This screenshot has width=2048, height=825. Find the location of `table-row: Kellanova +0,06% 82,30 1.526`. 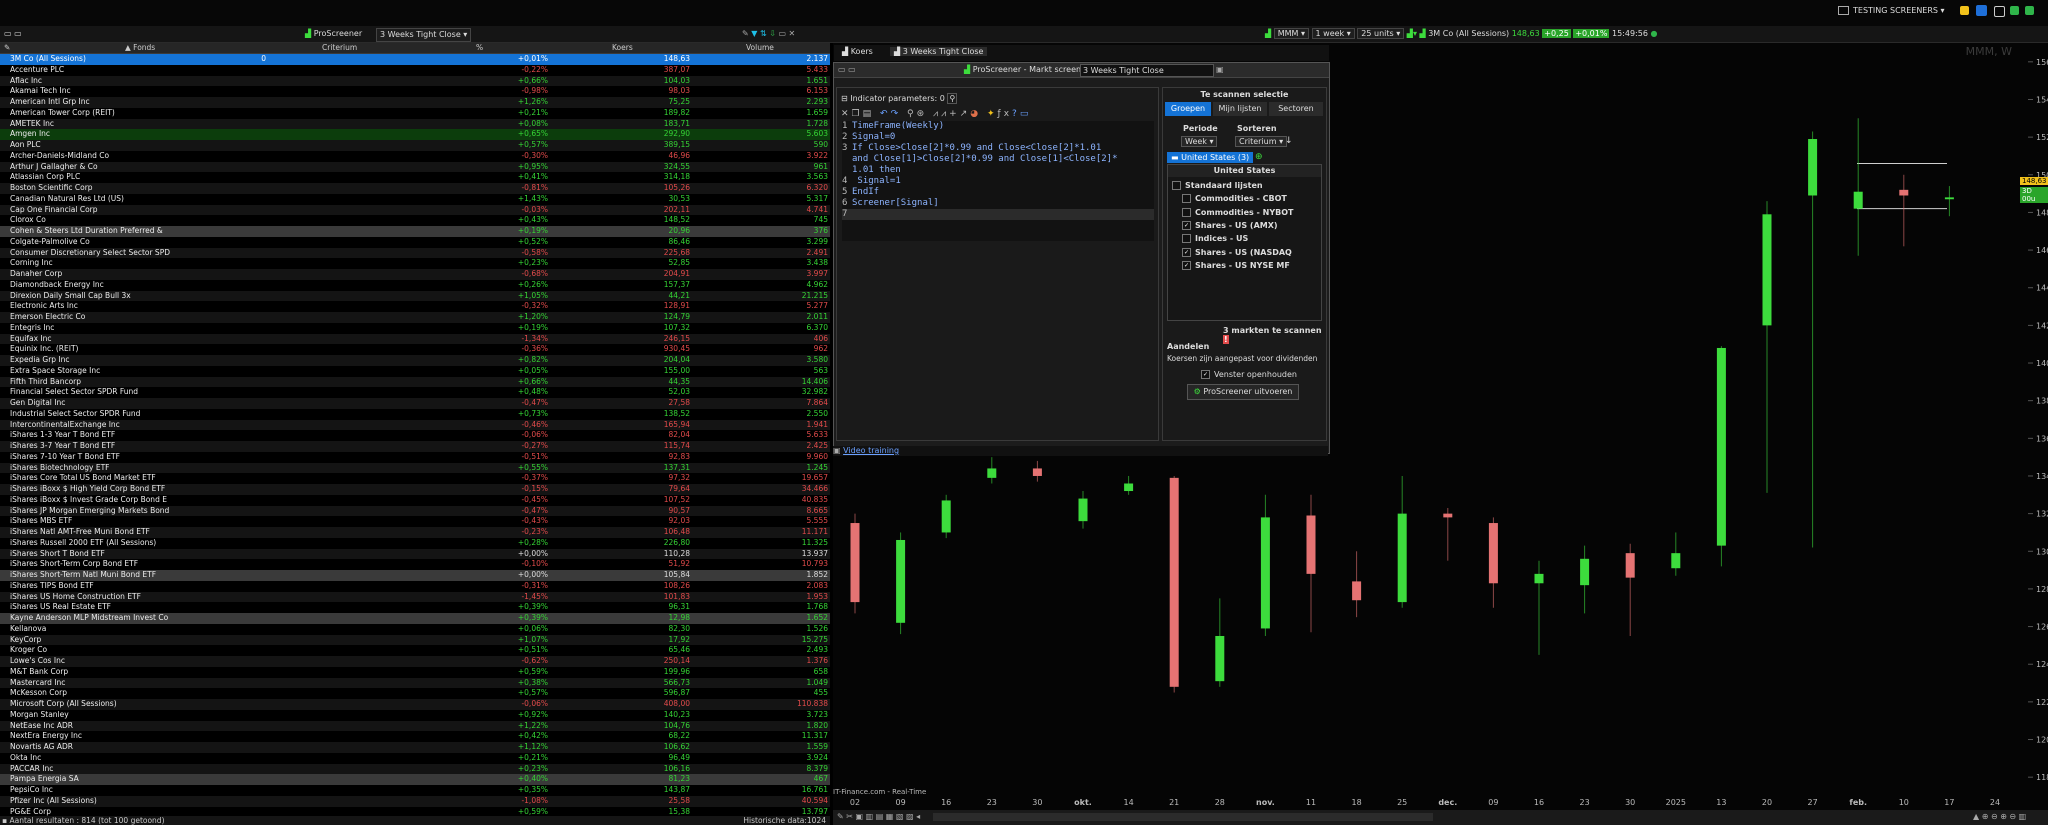

table-row: Kellanova +0,06% 82,30 1.526 is located at coordinates (415, 629).